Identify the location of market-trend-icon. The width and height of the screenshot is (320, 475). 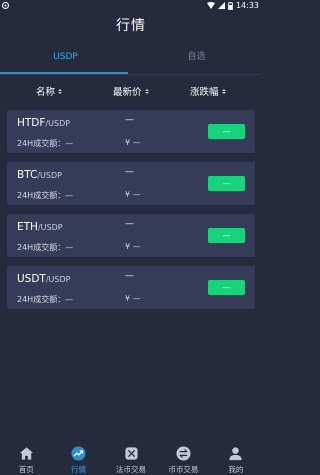
(78, 453).